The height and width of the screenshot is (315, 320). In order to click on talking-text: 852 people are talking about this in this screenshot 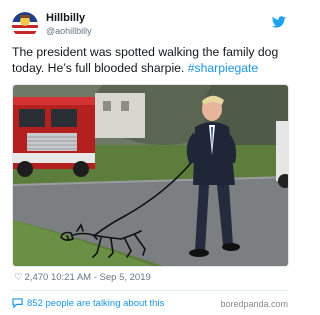, I will do `click(95, 303)`.